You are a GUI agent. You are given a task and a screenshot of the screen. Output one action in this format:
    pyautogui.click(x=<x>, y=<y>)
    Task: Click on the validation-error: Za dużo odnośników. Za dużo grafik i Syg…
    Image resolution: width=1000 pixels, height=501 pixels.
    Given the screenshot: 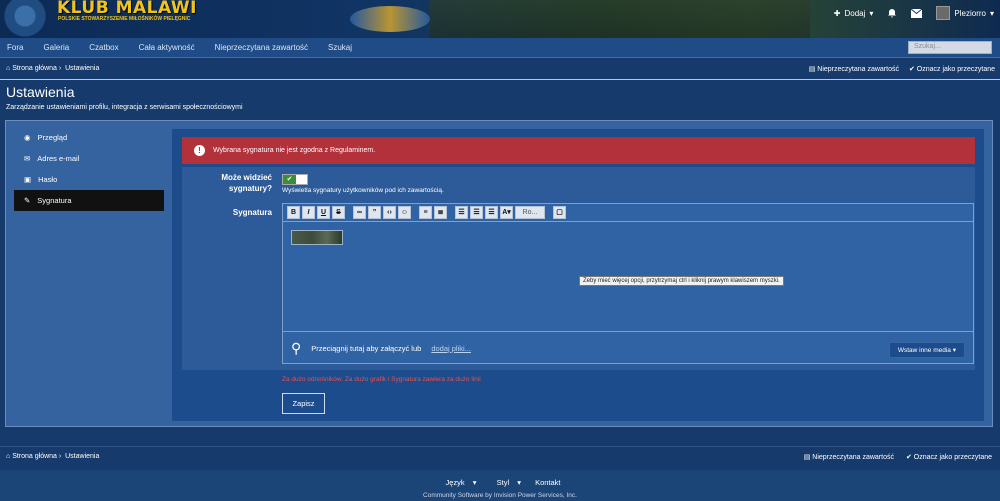 What is the action you would take?
    pyautogui.click(x=381, y=379)
    